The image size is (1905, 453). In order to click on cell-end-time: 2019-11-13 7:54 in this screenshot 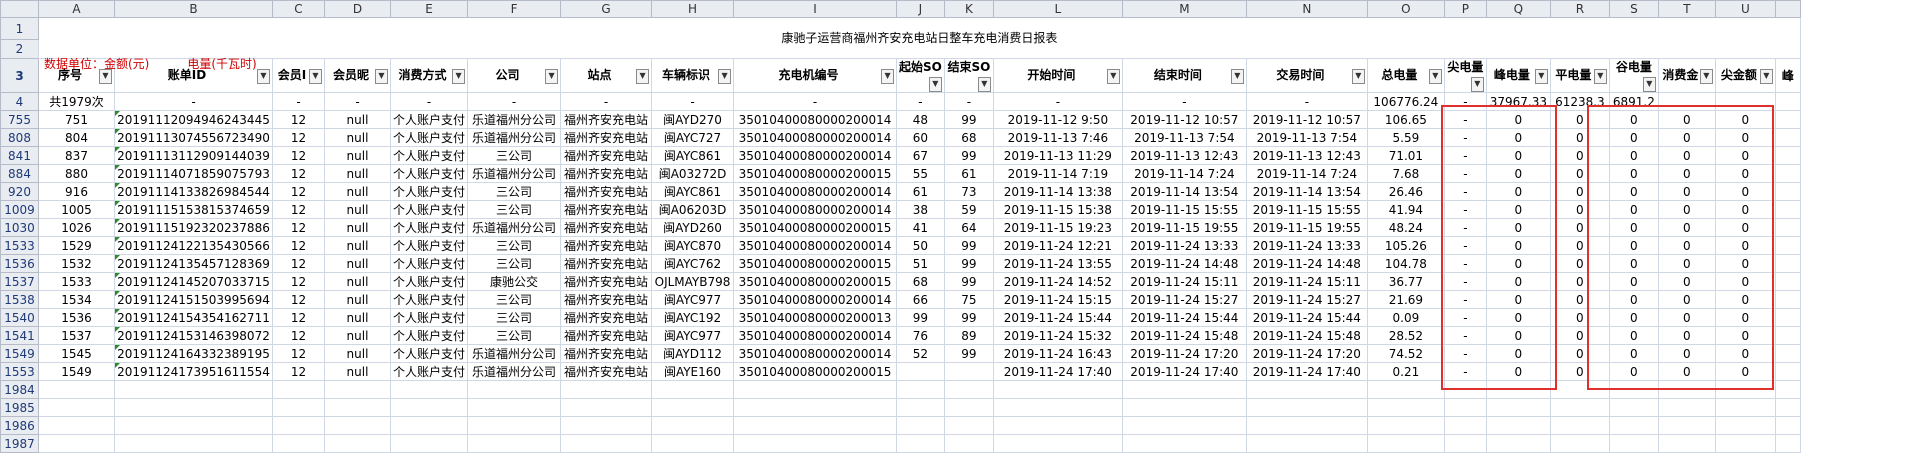, I will do `click(1184, 137)`.